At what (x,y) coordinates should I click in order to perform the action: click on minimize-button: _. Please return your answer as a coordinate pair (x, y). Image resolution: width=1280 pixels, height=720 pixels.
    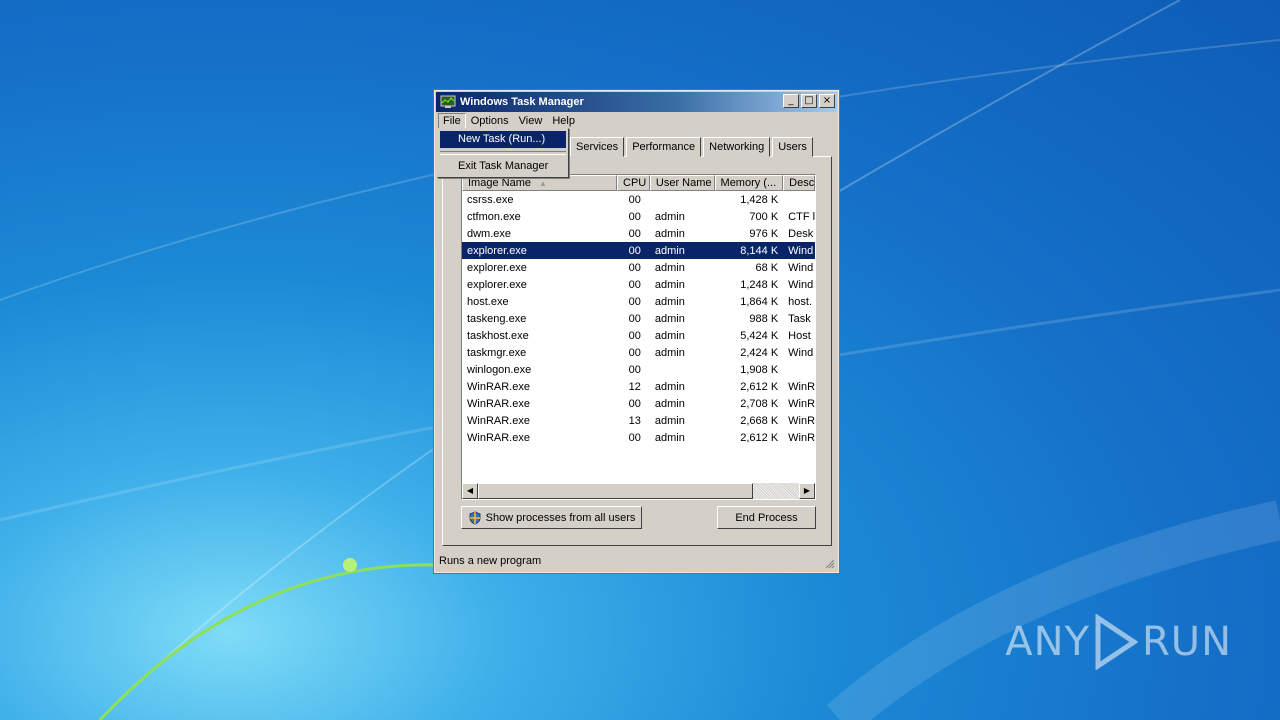
    Looking at the image, I should click on (791, 101).